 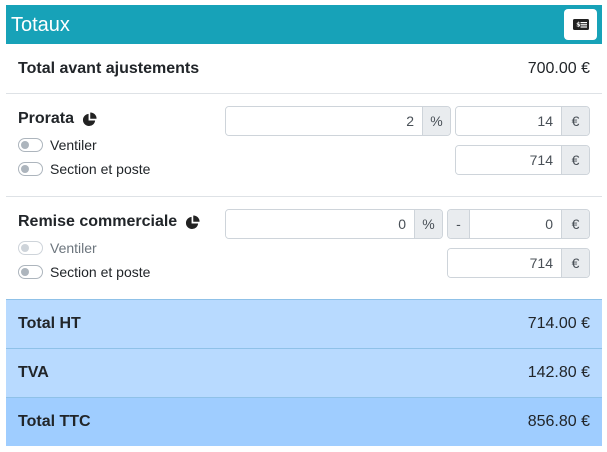 I want to click on money-bill-list-icon: $, so click(x=580, y=24).